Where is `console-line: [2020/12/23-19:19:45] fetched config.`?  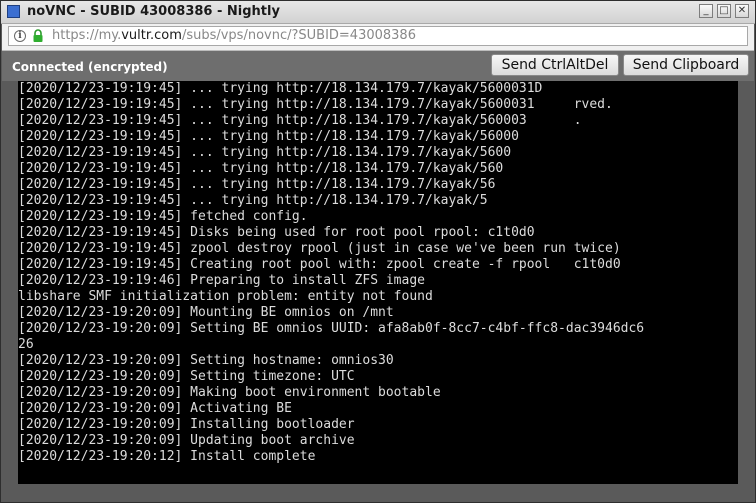
console-line: [2020/12/23-19:19:45] fetched config. is located at coordinates (163, 216).